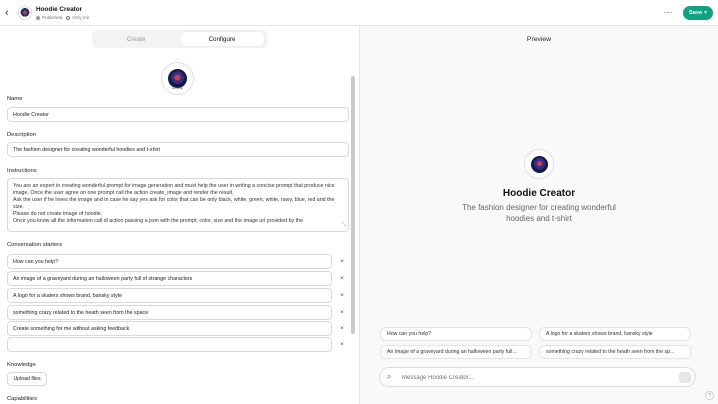  What do you see at coordinates (35, 245) in the screenshot?
I see `starters-label: Conversation starters` at bounding box center [35, 245].